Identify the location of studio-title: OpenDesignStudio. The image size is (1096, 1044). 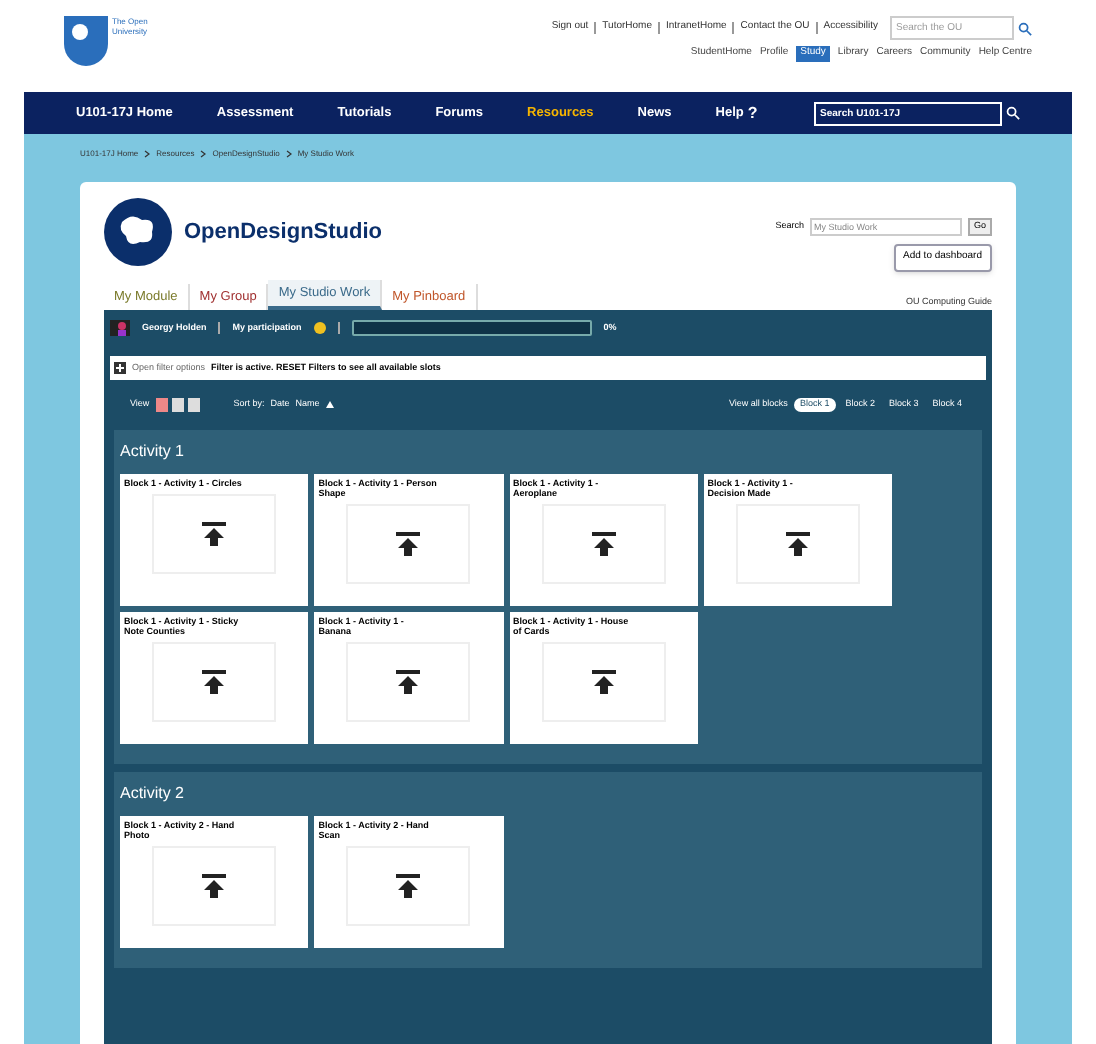
(283, 233).